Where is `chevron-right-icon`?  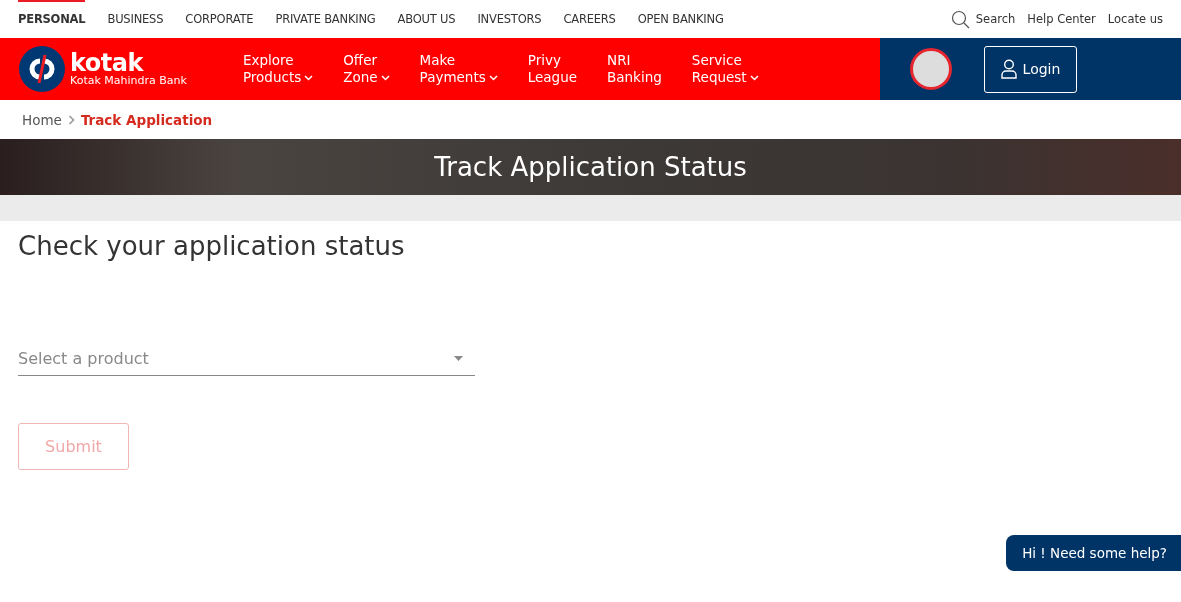
chevron-right-icon is located at coordinates (71, 119).